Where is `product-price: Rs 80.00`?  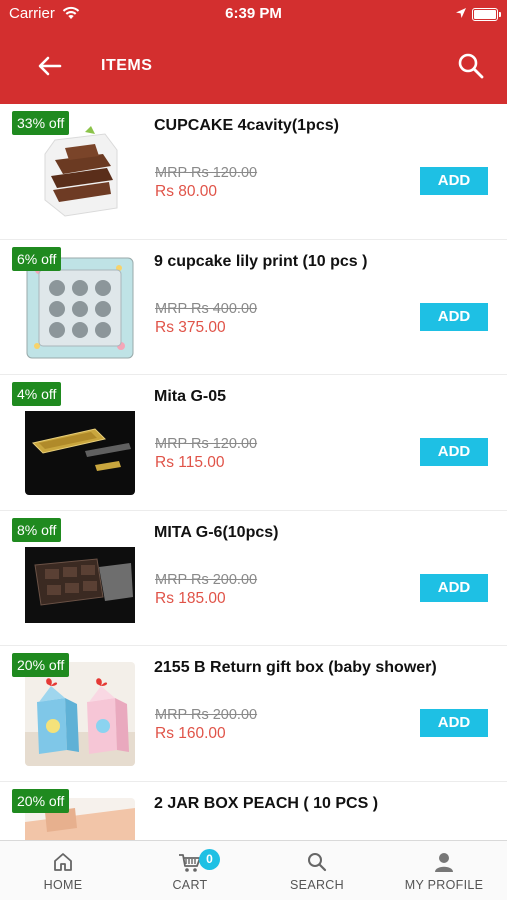 product-price: Rs 80.00 is located at coordinates (186, 191).